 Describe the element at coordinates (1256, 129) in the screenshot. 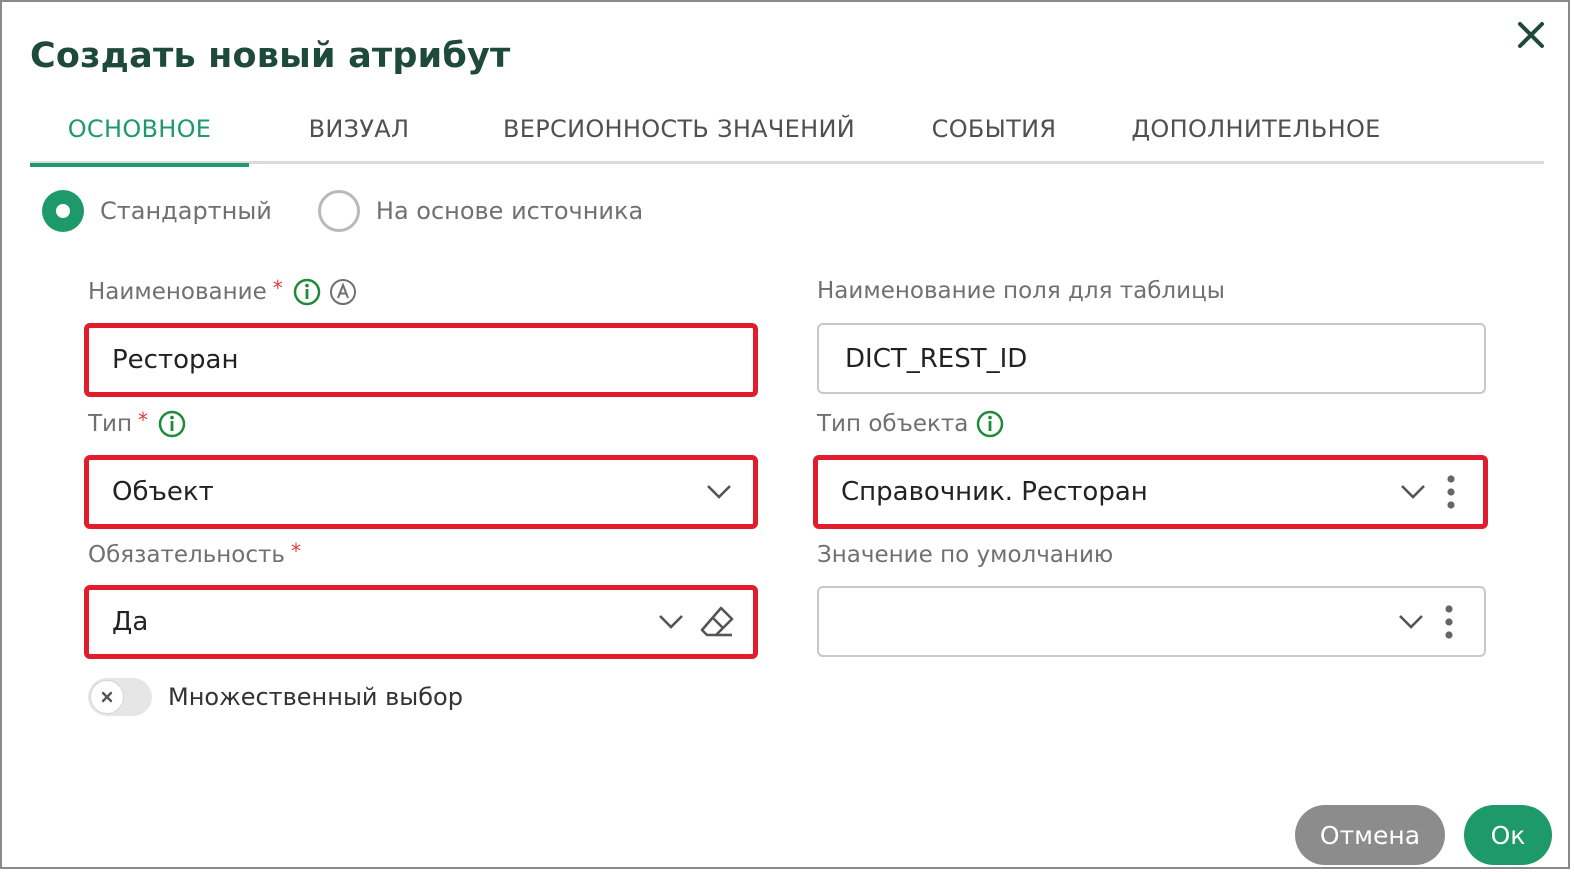

I see `tab-additional: ДОПОЛНИТЕЛЬНОЕ` at that location.